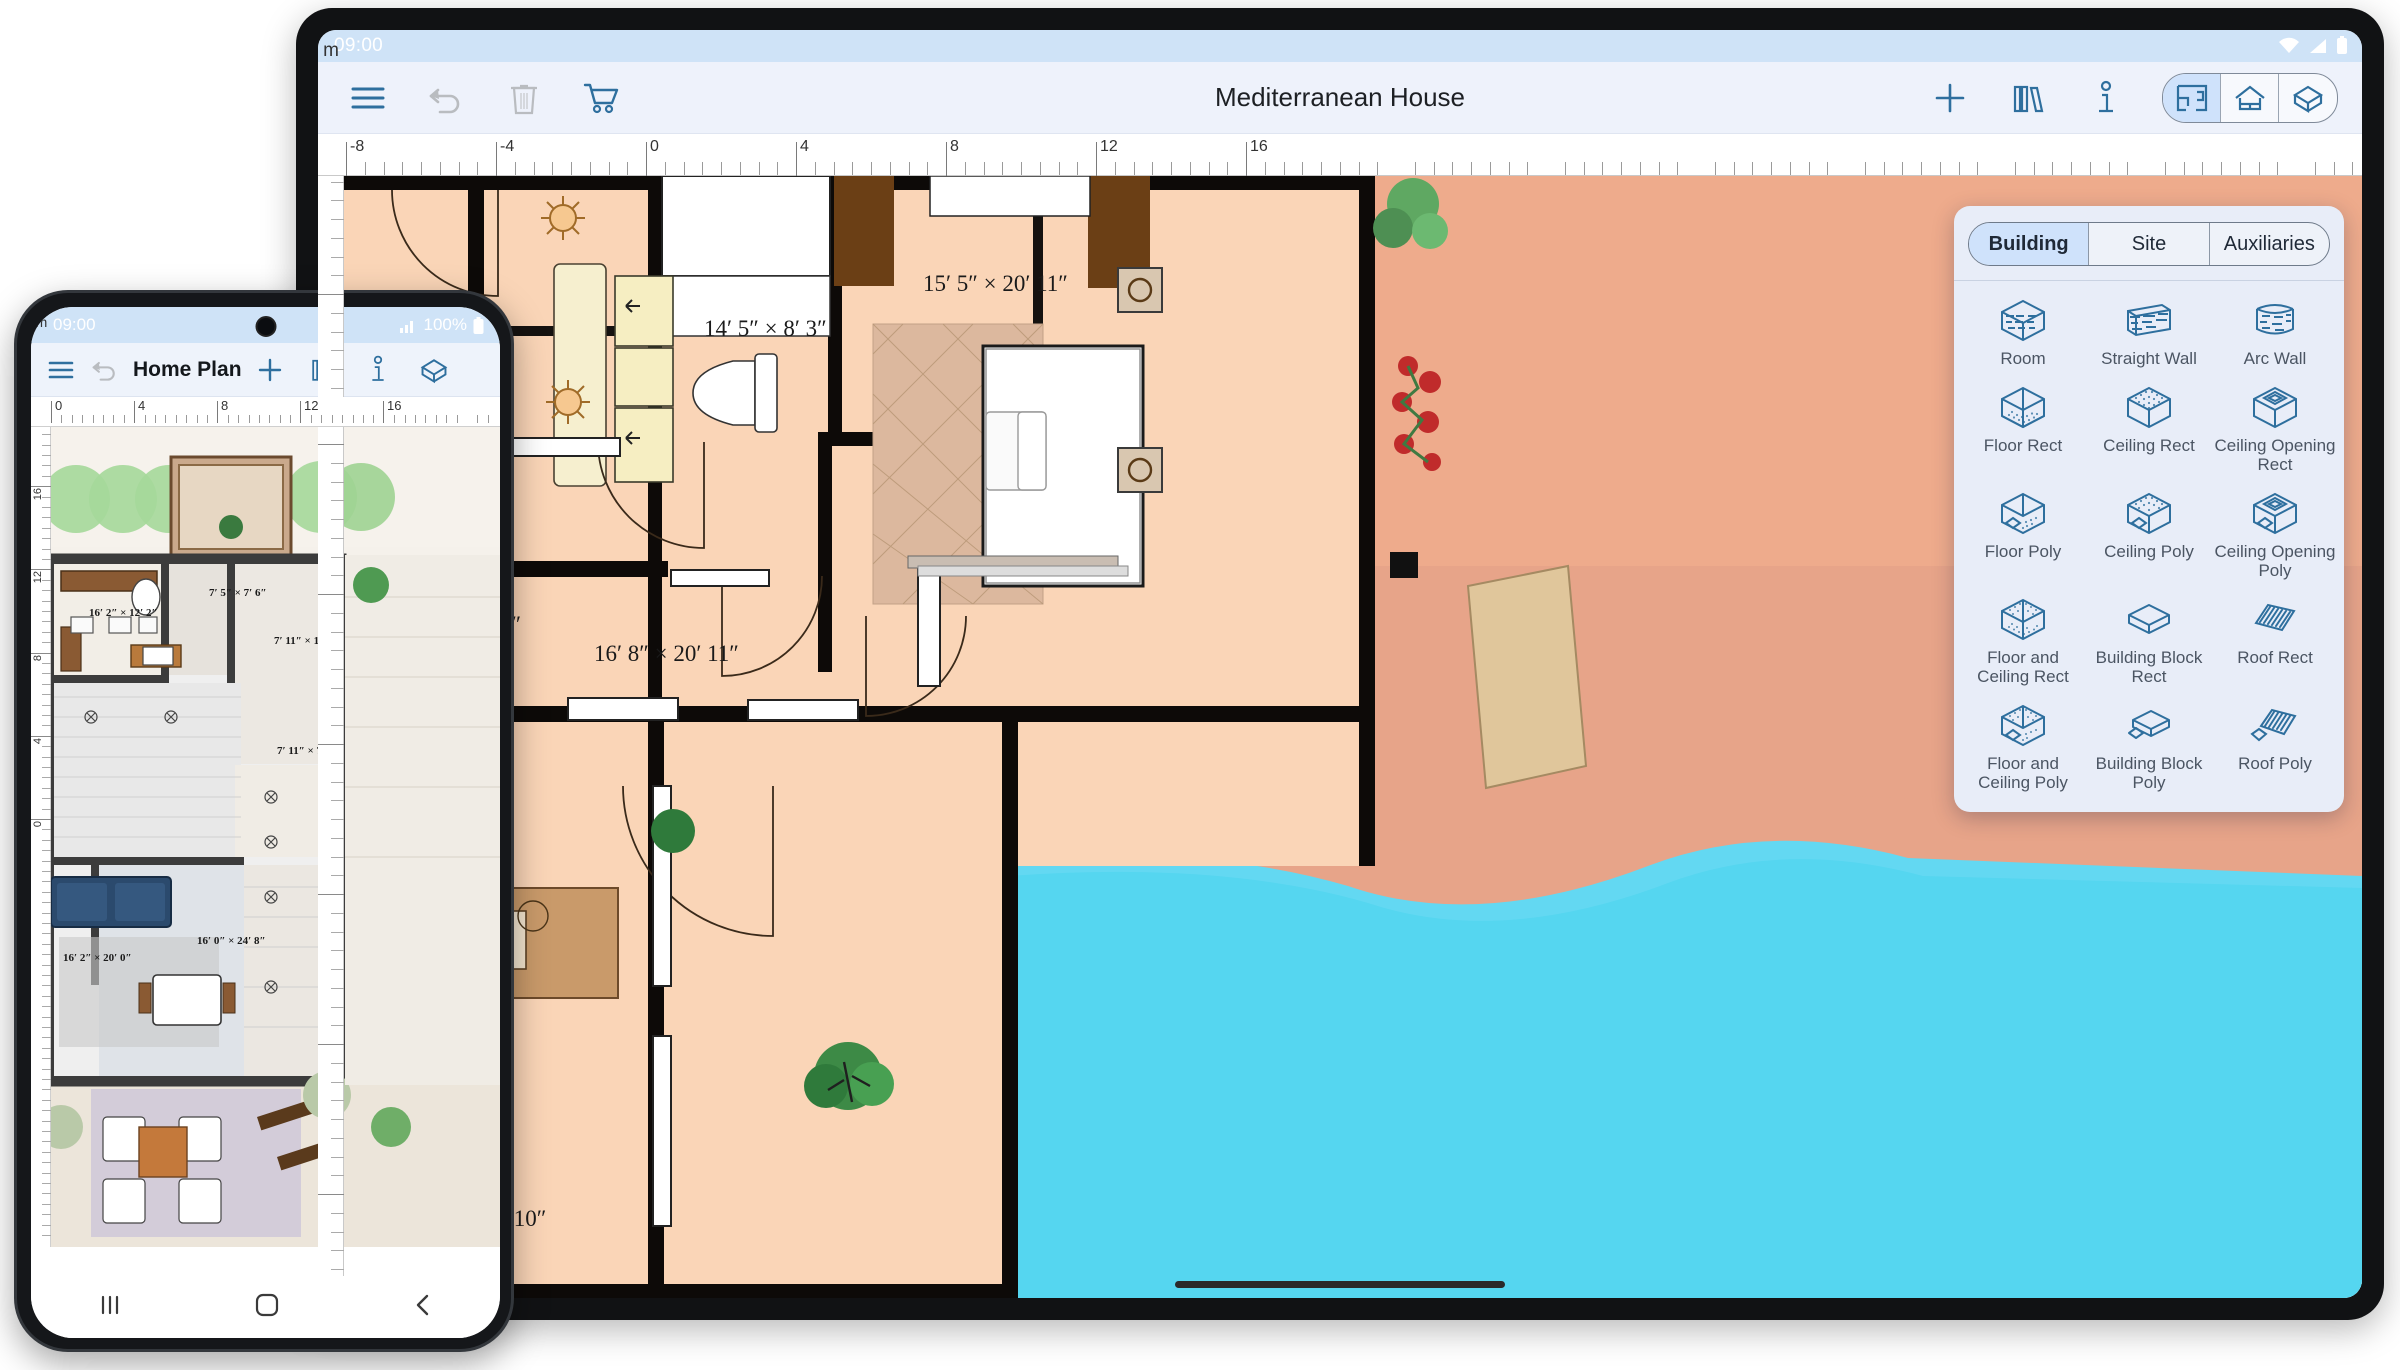 The width and height of the screenshot is (2400, 1370). What do you see at coordinates (2275, 533) in the screenshot?
I see `tool-ceiling-opening-poly: Ceiling Opening Poly` at bounding box center [2275, 533].